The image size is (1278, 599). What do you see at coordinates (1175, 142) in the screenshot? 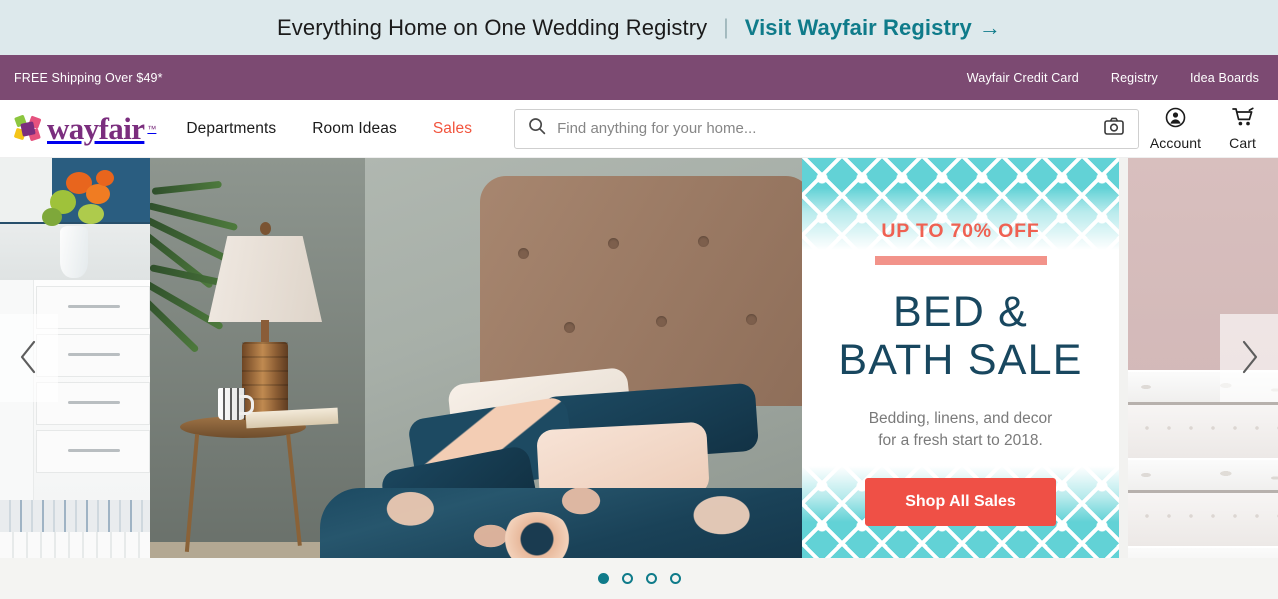
I see `account-label: Account` at bounding box center [1175, 142].